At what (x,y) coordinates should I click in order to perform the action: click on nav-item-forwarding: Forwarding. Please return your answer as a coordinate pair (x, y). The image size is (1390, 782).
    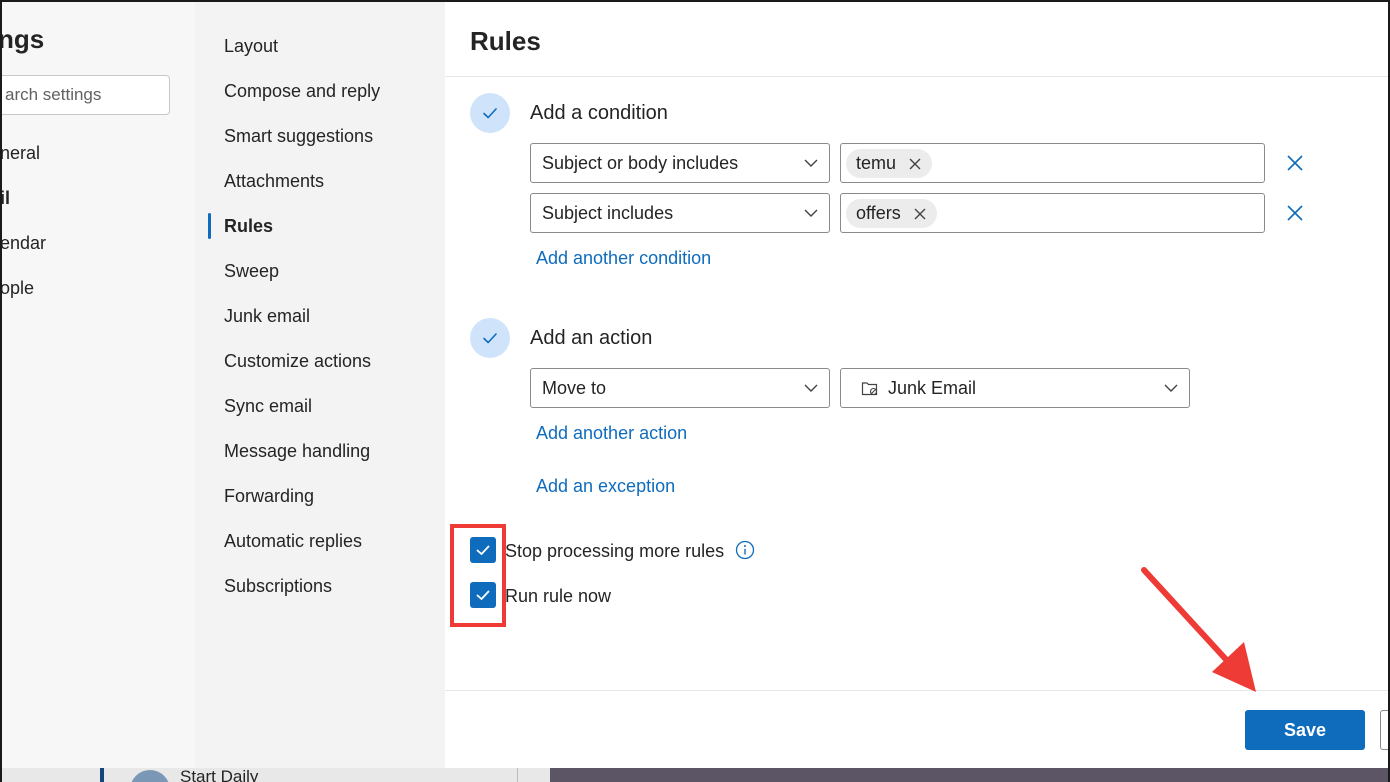
    Looking at the image, I should click on (269, 496).